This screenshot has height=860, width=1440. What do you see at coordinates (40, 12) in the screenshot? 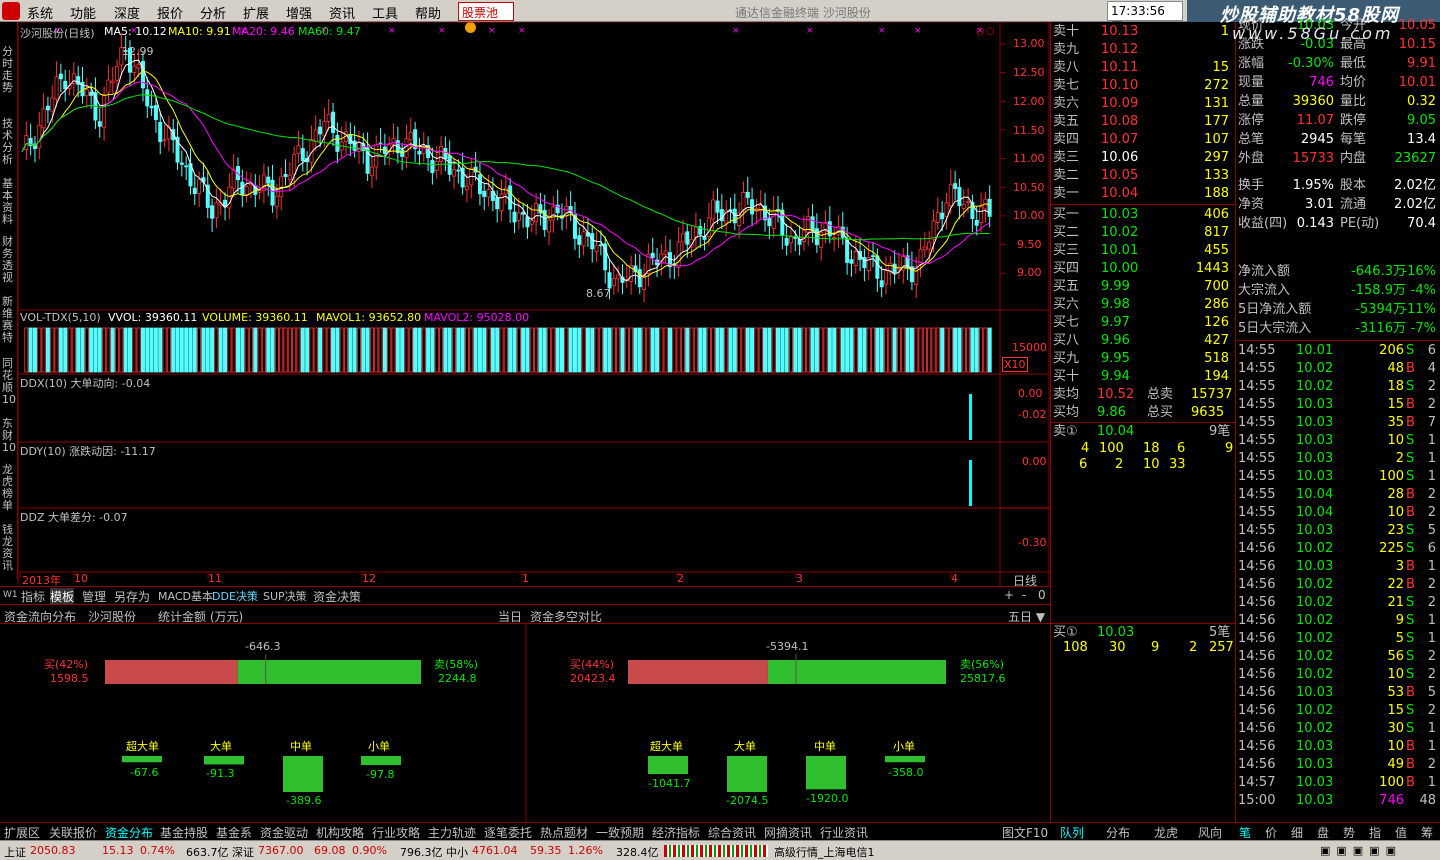
I see `menu-system: 系统` at bounding box center [40, 12].